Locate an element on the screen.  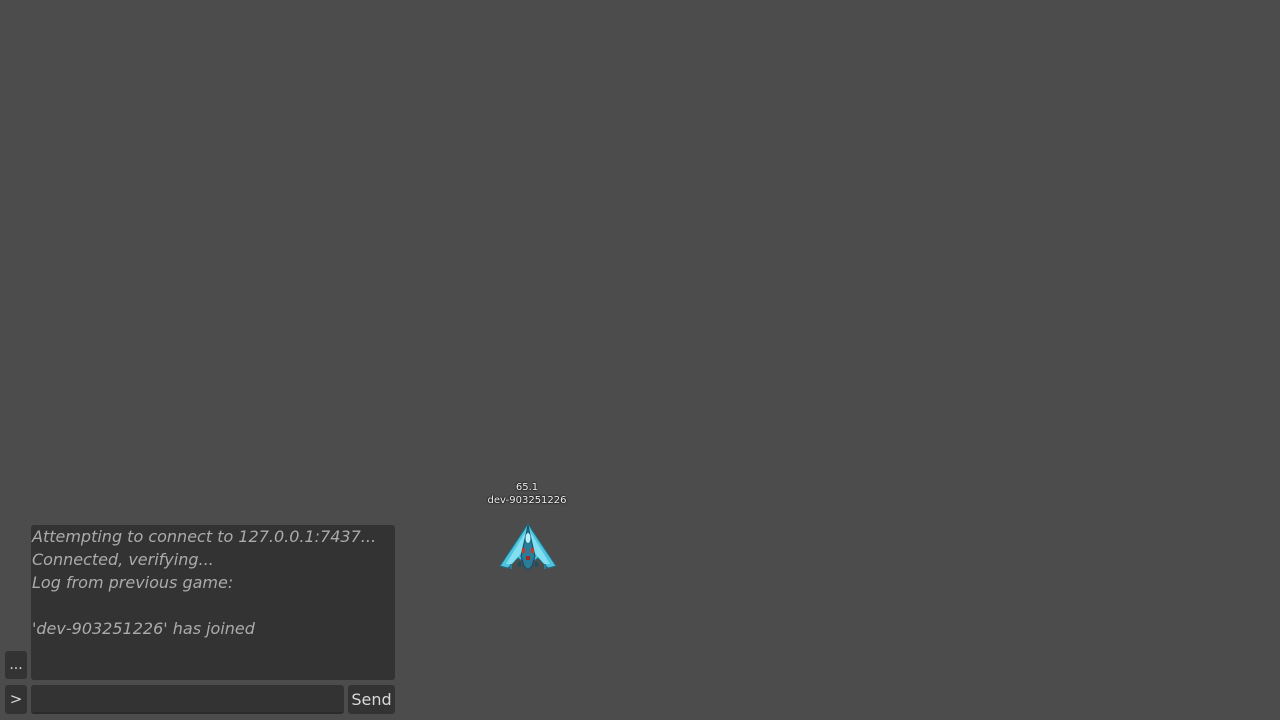
send-button: Send is located at coordinates (371, 699).